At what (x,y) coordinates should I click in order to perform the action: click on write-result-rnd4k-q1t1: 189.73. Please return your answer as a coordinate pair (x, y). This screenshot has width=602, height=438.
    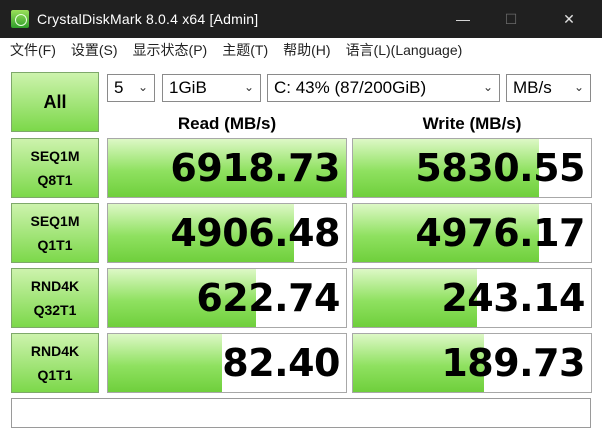
    Looking at the image, I should click on (472, 363).